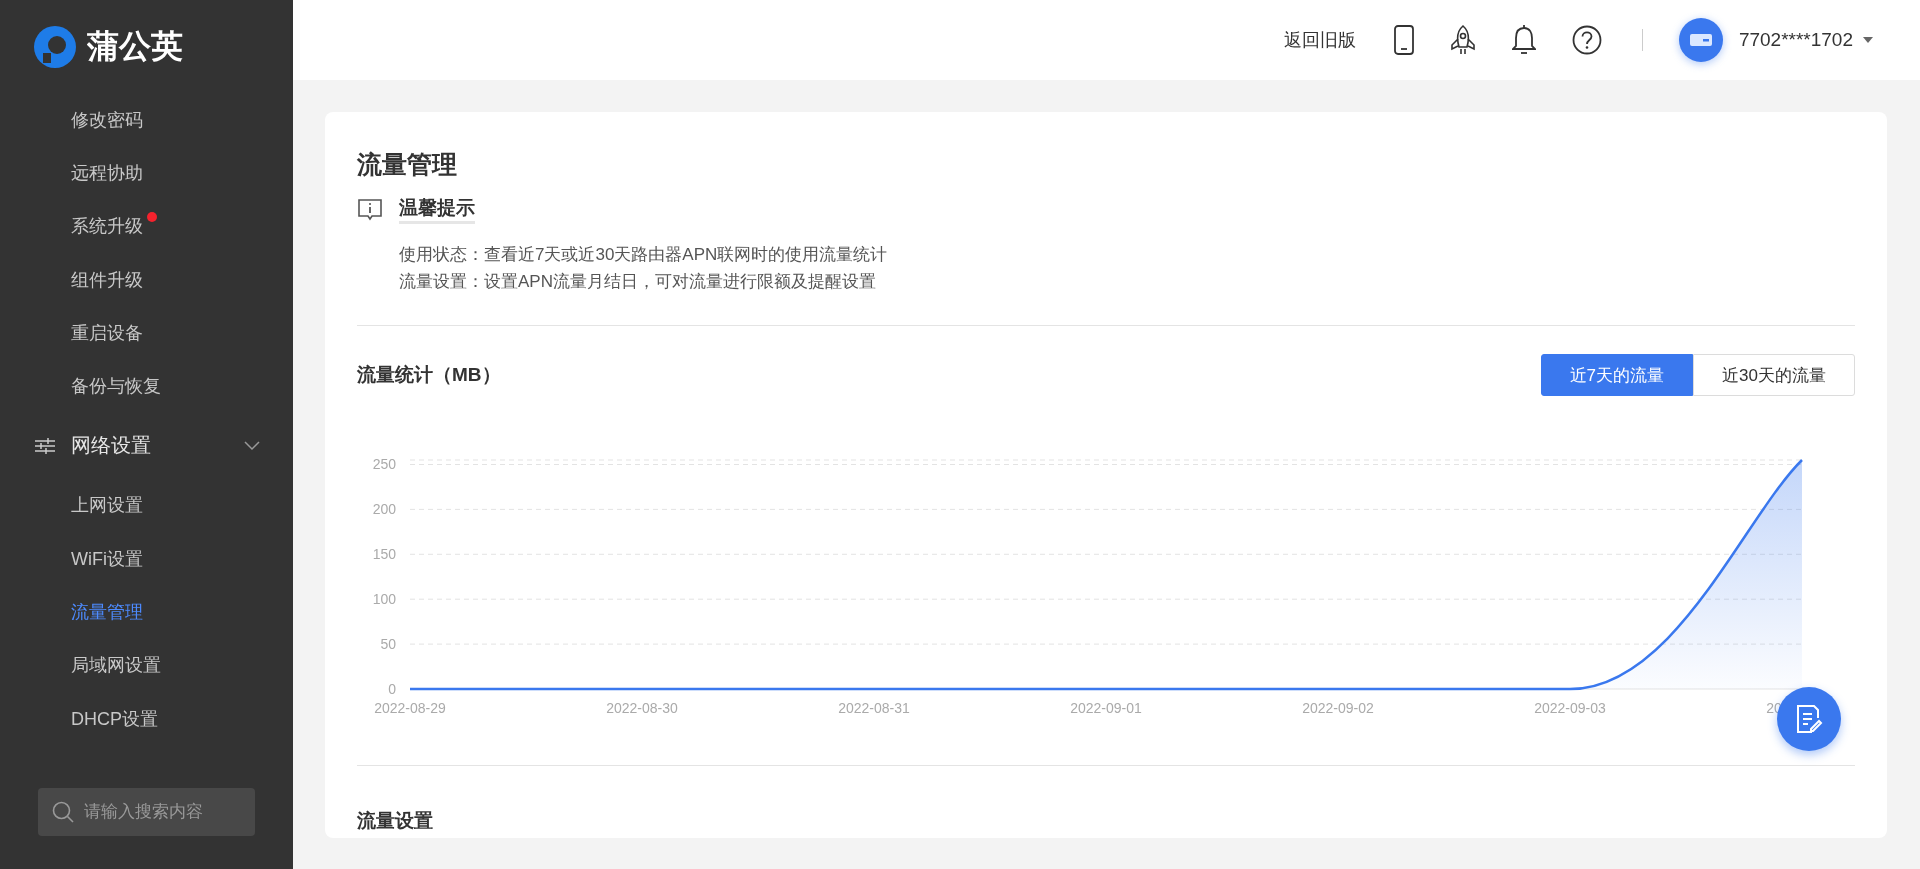  I want to click on phone-icon, so click(1403, 40).